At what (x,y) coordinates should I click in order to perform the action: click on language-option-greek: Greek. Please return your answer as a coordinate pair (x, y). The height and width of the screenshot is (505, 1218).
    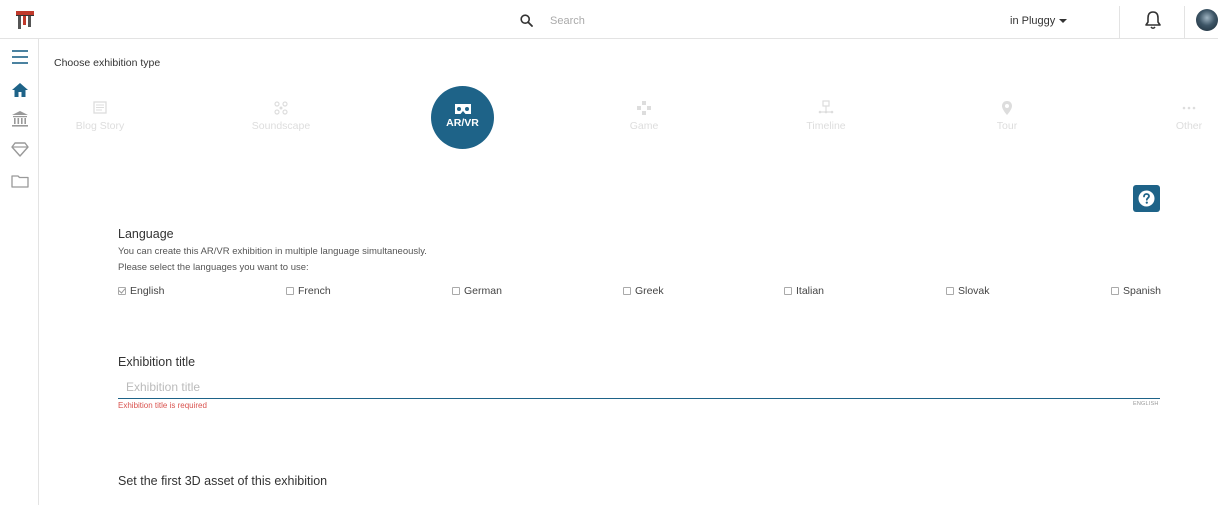
    Looking at the image, I should click on (643, 291).